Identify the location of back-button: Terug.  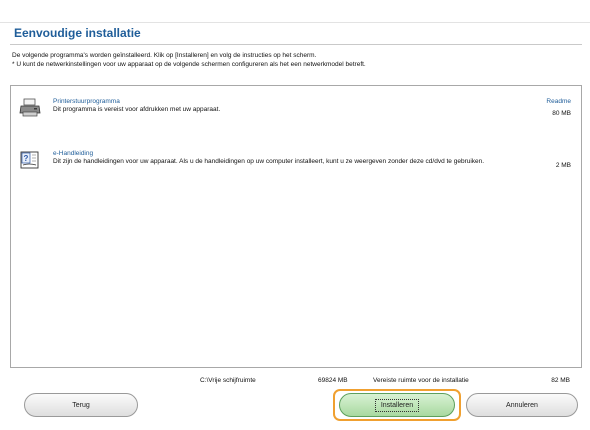
(81, 405).